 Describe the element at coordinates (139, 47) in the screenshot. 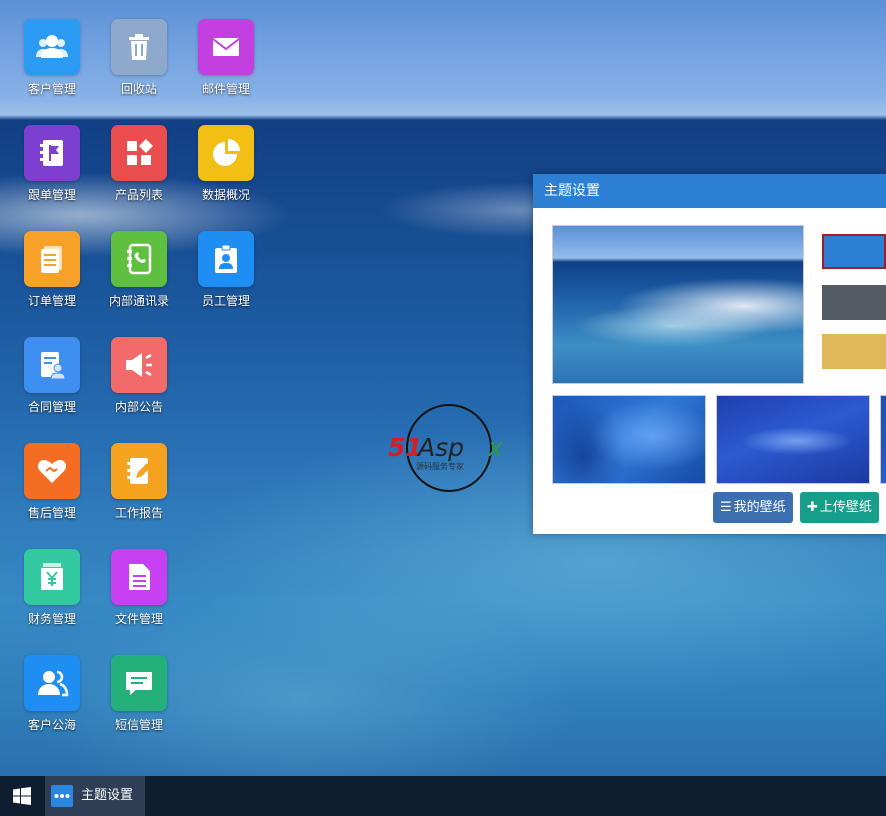

I see `trash-icon` at that location.